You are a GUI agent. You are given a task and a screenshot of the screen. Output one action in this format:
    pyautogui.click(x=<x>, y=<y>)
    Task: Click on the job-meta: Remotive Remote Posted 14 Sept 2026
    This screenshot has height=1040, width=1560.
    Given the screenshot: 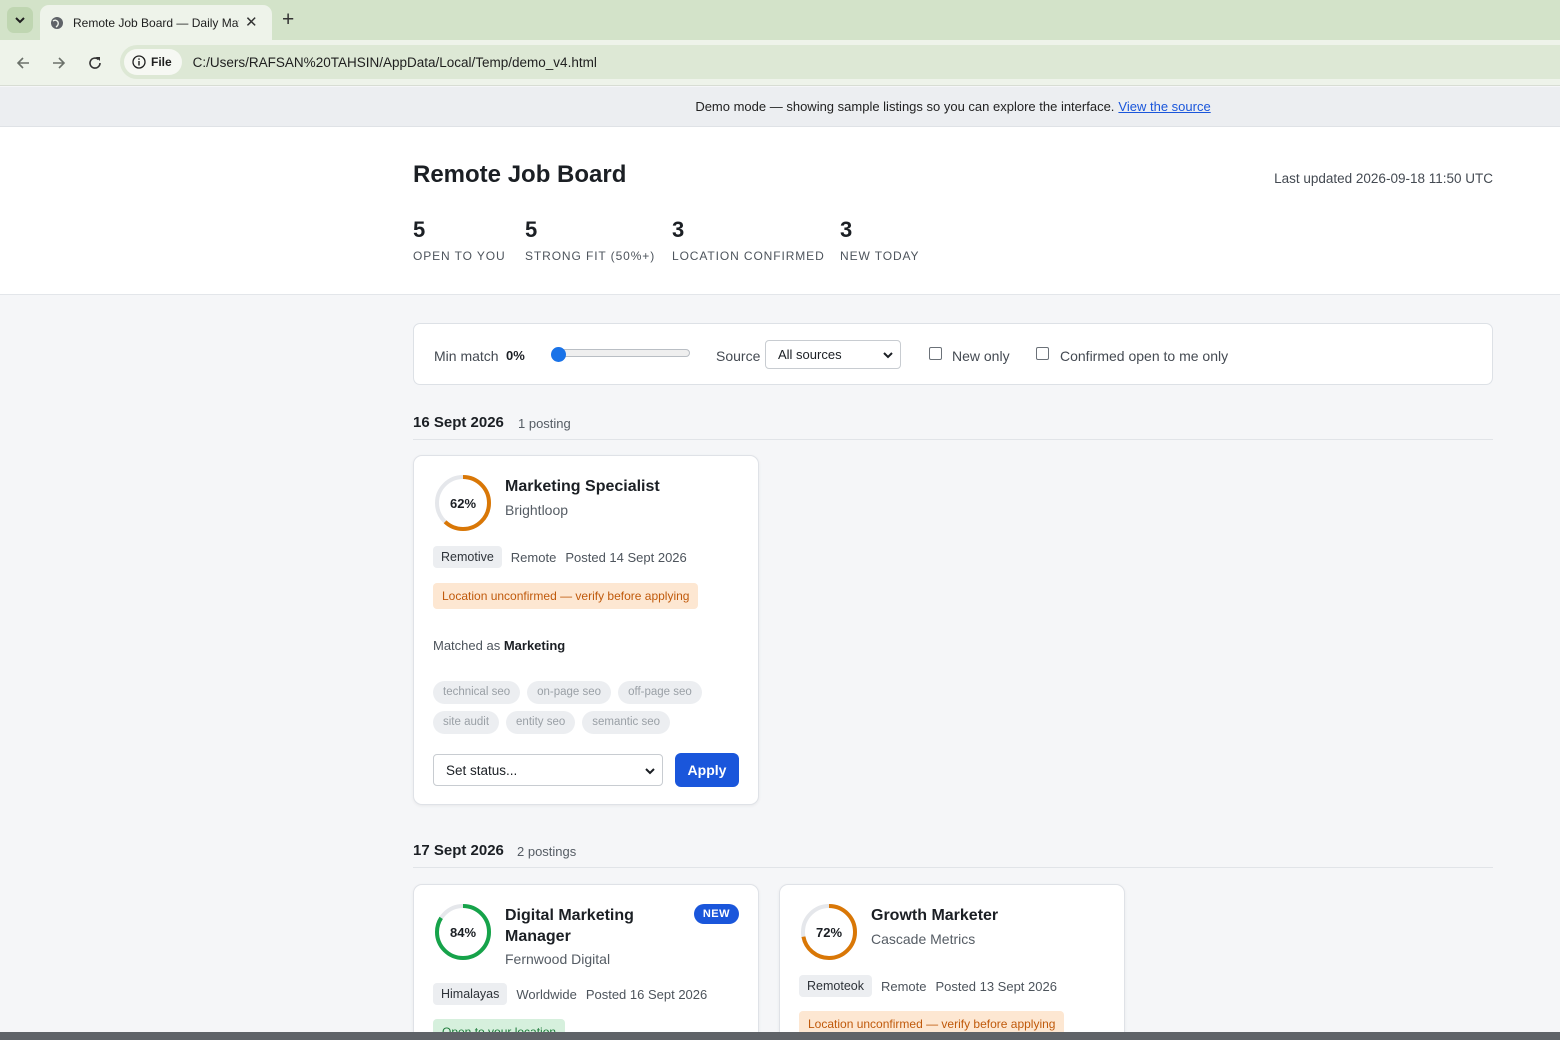 What is the action you would take?
    pyautogui.click(x=560, y=557)
    